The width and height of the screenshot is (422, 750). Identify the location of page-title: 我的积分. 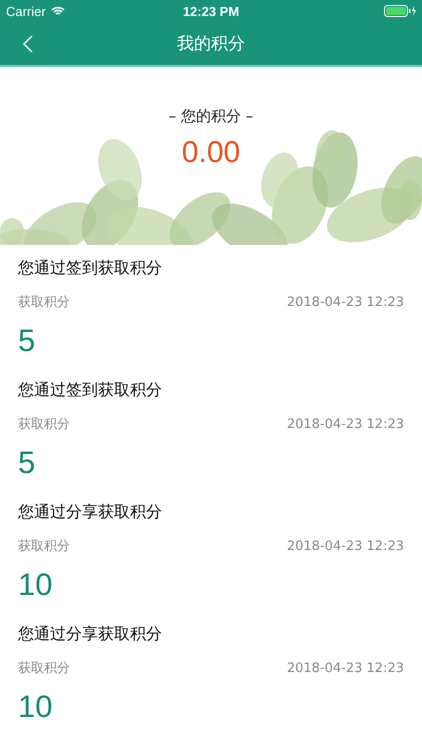
(211, 44).